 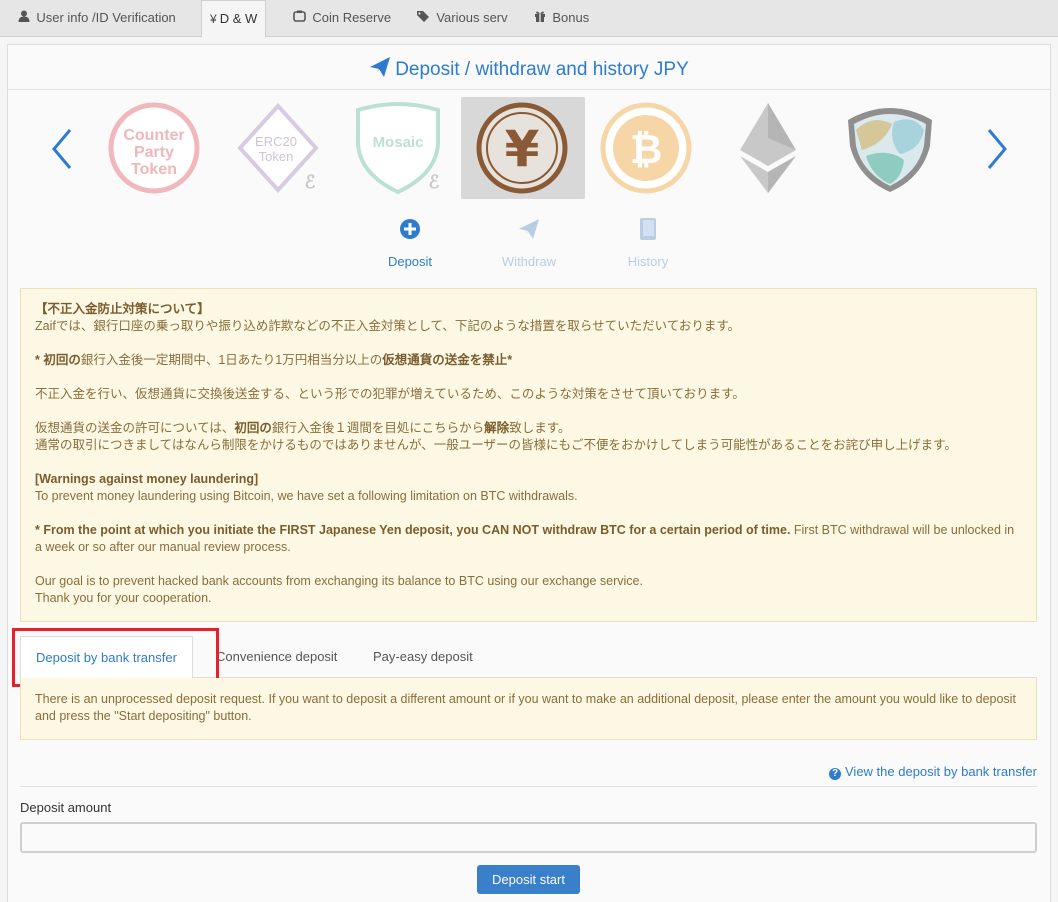 What do you see at coordinates (648, 241) in the screenshot?
I see `action-history: History` at bounding box center [648, 241].